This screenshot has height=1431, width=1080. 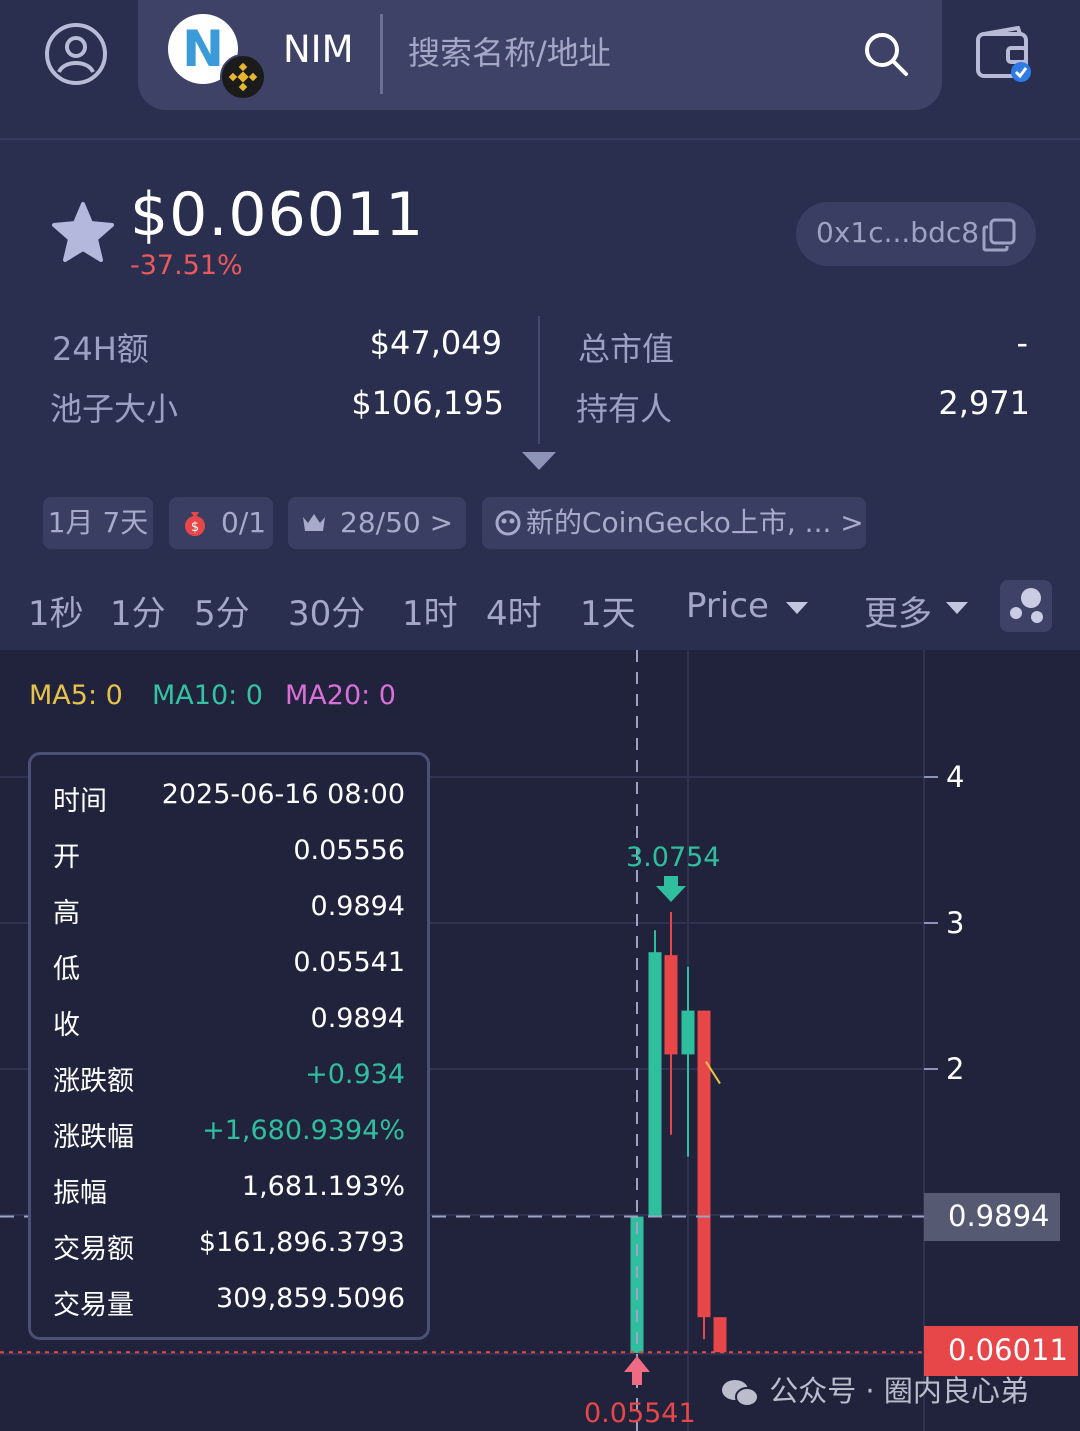 What do you see at coordinates (886, 54) in the screenshot?
I see `search-icon` at bounding box center [886, 54].